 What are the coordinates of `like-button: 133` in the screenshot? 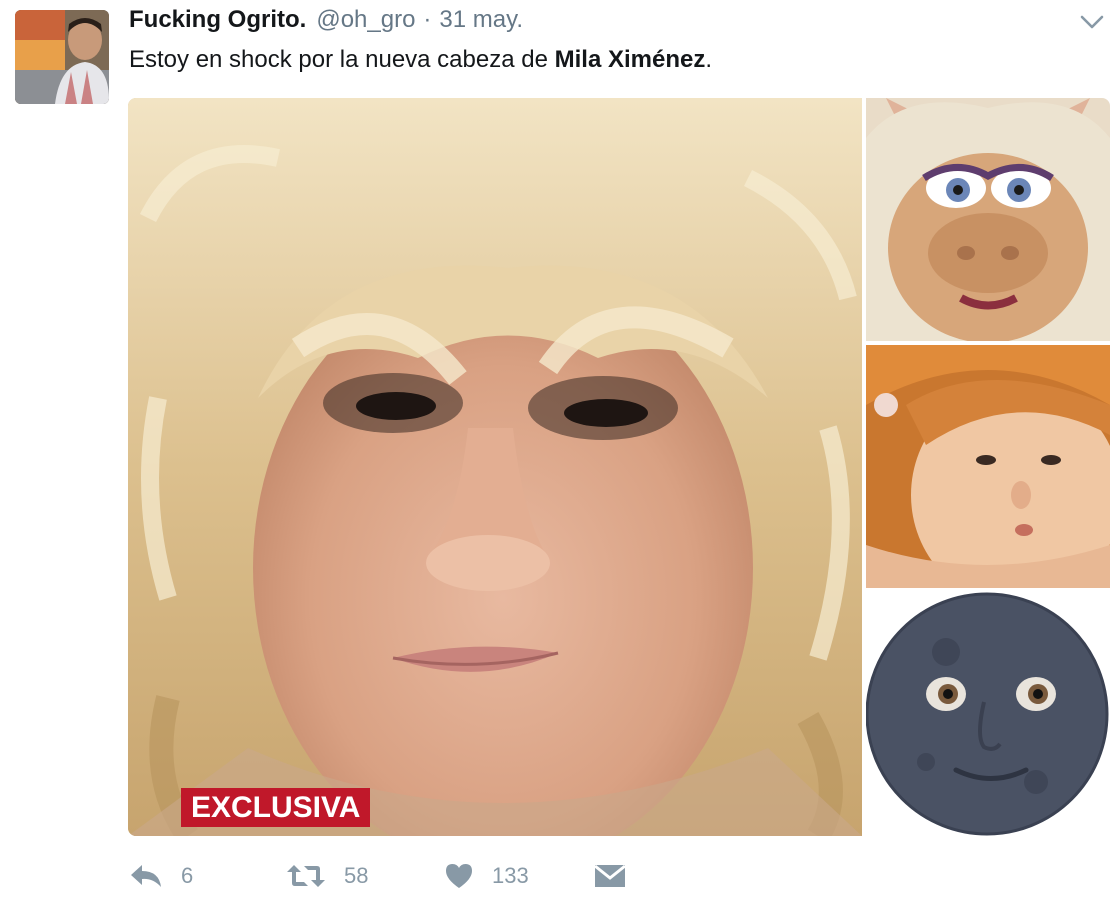 It's located at (519, 876).